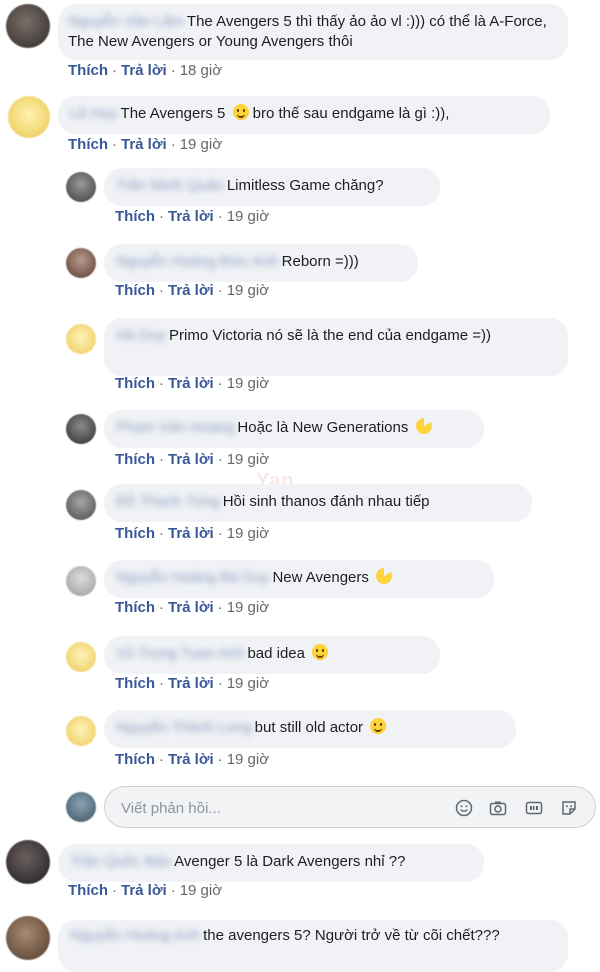 The height and width of the screenshot is (972, 600). Describe the element at coordinates (326, 501) in the screenshot. I see `comment-text: Hồi sinh thanos đánh nhau tiếp` at that location.